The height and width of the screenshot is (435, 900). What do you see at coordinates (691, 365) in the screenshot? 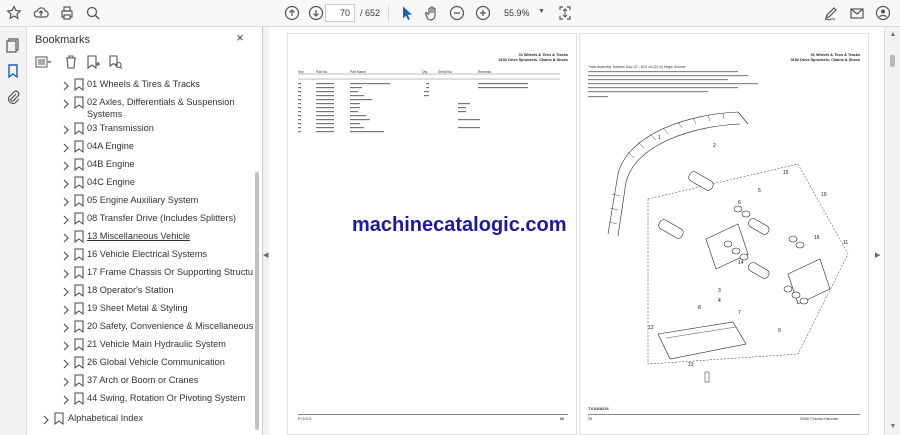
I see `svg-text: 13` at bounding box center [691, 365].